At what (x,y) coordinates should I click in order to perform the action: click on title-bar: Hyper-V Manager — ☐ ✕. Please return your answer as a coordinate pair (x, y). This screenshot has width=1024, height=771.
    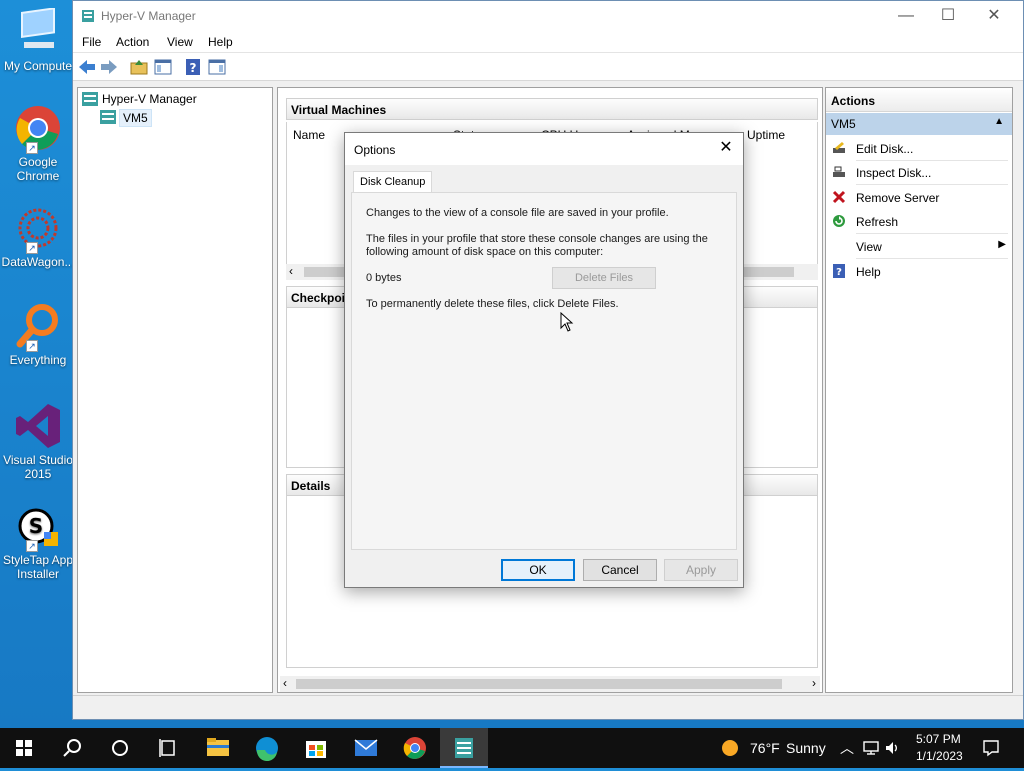
    Looking at the image, I should click on (548, 16).